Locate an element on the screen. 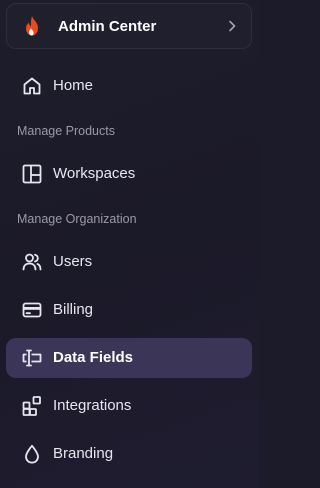 The image size is (320, 488). users-icon is located at coordinates (32, 262).